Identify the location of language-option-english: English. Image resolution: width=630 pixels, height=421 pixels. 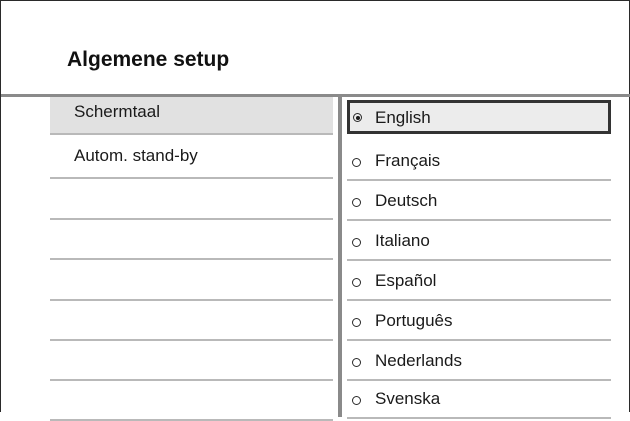
(479, 117).